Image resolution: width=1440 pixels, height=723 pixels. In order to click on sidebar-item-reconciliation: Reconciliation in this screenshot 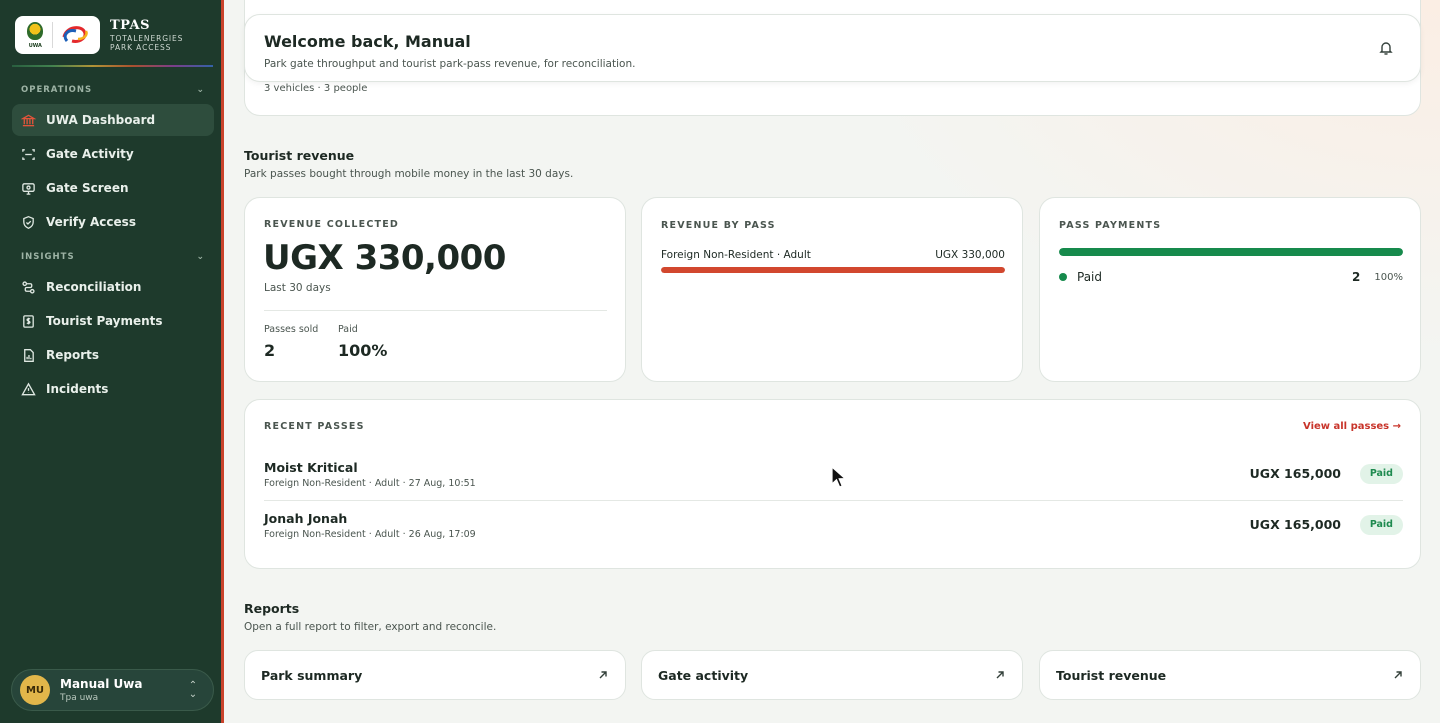, I will do `click(113, 287)`.